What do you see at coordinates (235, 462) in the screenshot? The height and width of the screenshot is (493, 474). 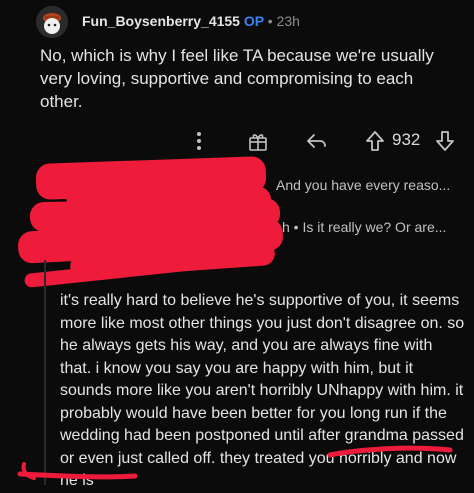 I see `annotation-underlines` at bounding box center [235, 462].